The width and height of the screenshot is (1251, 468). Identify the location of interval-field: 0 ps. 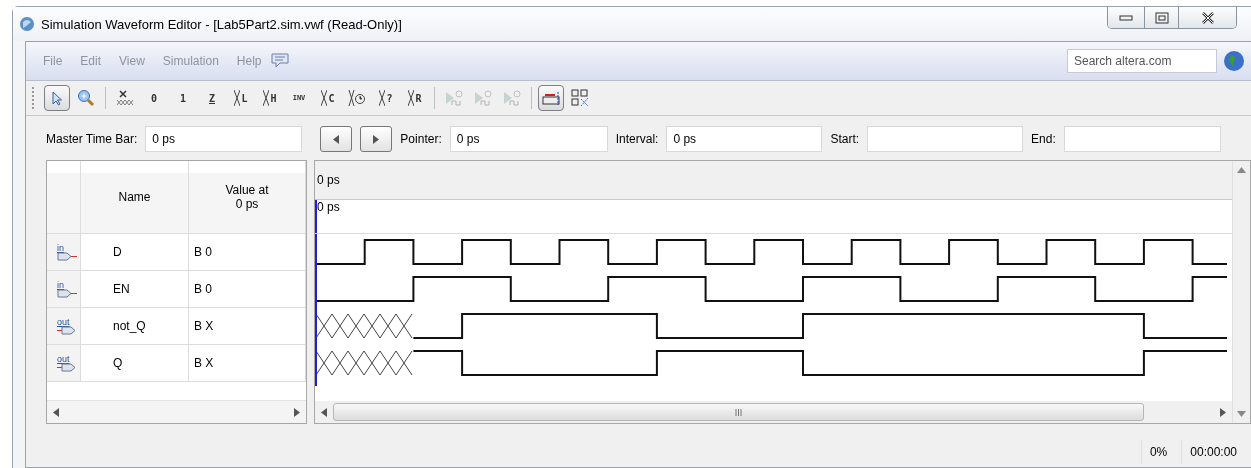
(744, 139).